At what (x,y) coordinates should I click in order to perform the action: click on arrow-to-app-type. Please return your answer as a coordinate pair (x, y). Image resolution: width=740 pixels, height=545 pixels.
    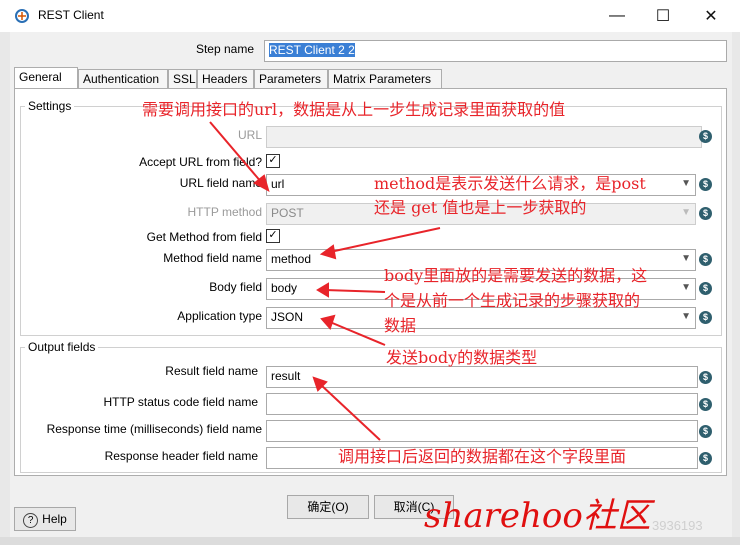
    Looking at the image, I should click on (357, 333).